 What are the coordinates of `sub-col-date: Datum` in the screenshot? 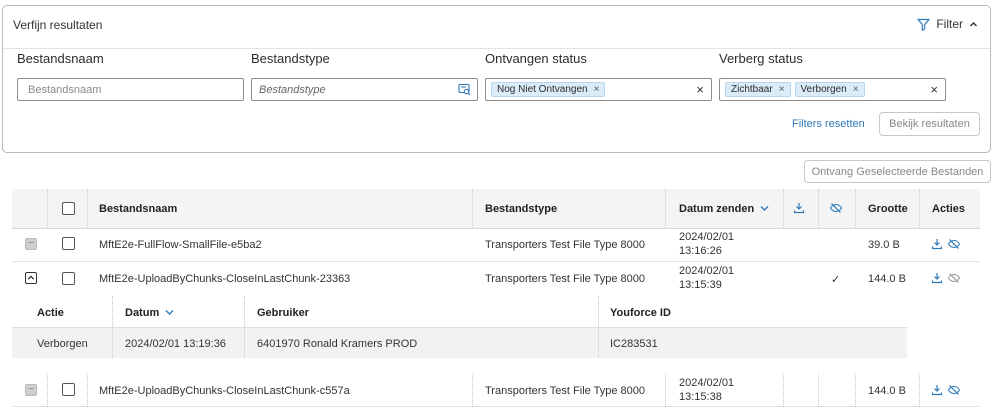 It's located at (149, 313).